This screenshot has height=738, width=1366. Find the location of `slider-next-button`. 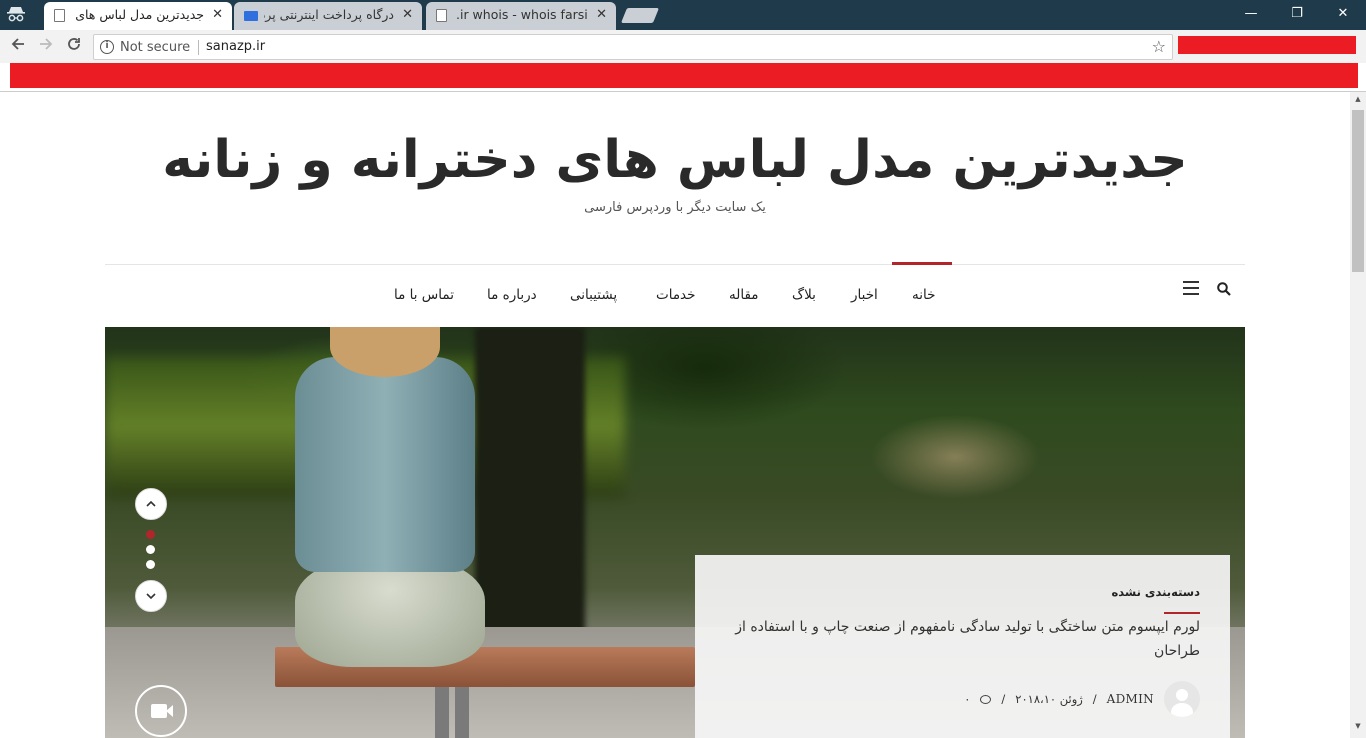

slider-next-button is located at coordinates (151, 596).